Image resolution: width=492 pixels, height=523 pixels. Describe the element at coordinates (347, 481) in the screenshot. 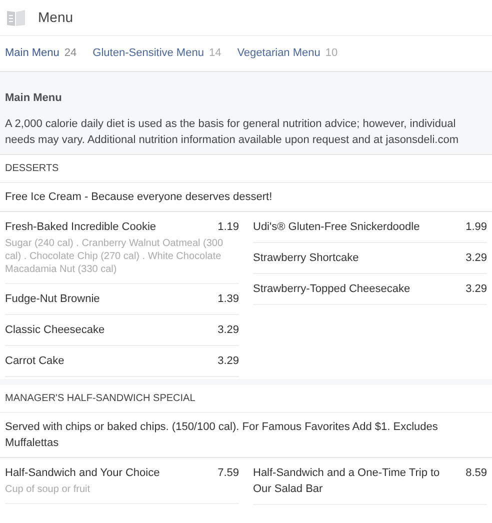

I see `item-name: Half-Sandwich and a One-Time Trip to Our Salad Bar` at that location.